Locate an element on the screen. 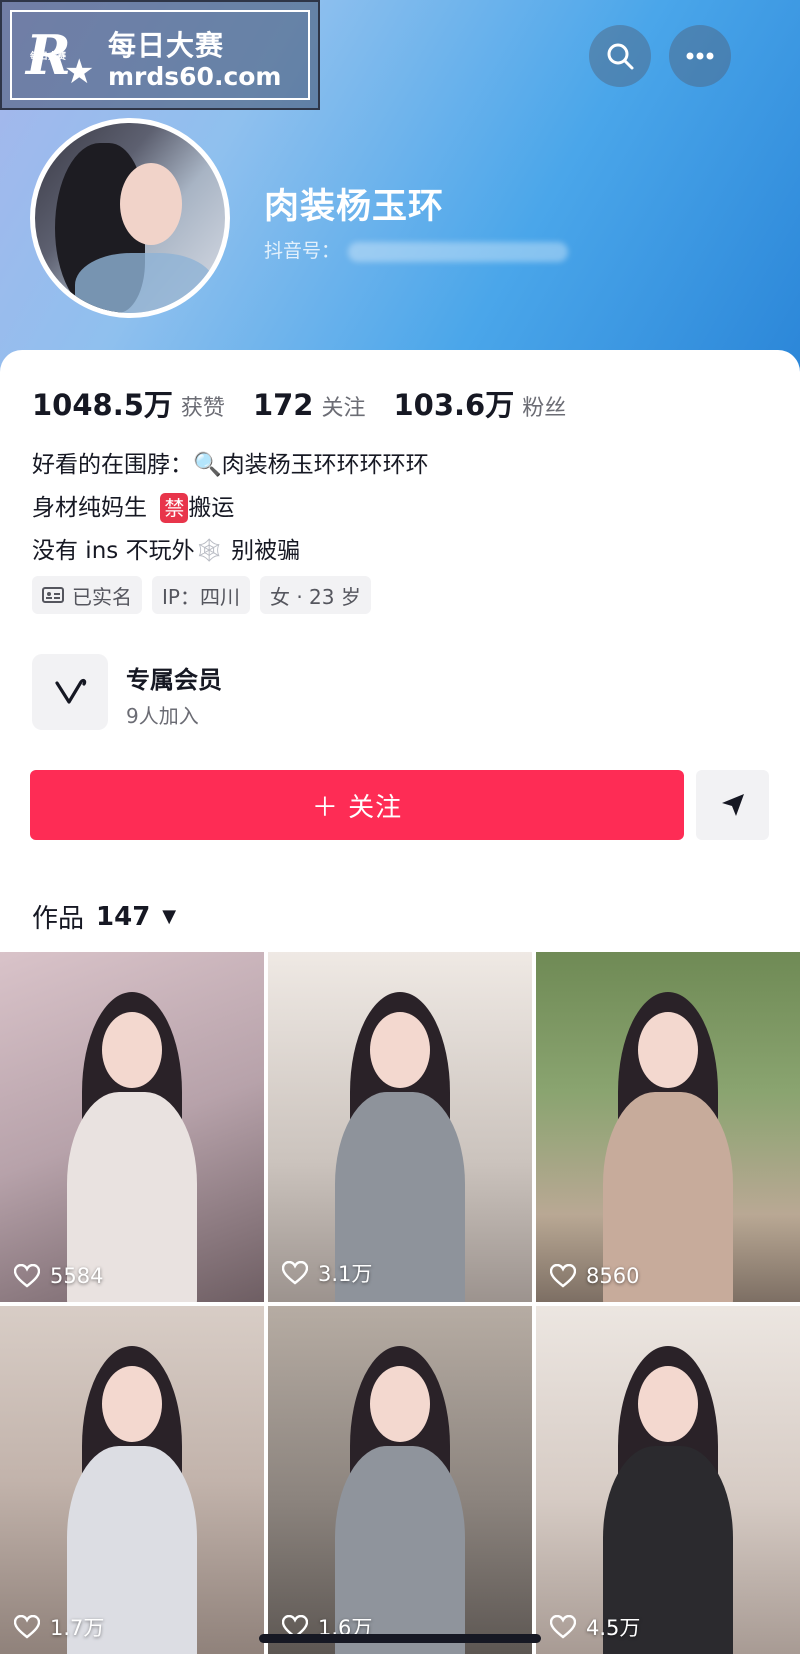 The width and height of the screenshot is (800, 1654). stat-likes: 1048.5万 获赞 is located at coordinates (128, 403).